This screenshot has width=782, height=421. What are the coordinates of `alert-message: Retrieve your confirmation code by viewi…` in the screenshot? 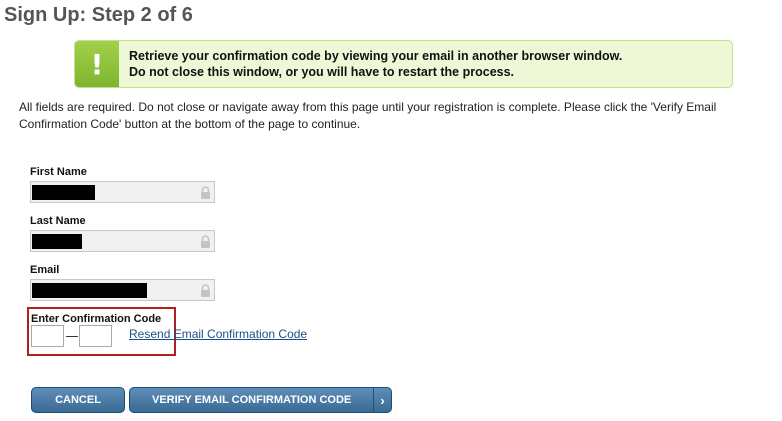 It's located at (370, 64).